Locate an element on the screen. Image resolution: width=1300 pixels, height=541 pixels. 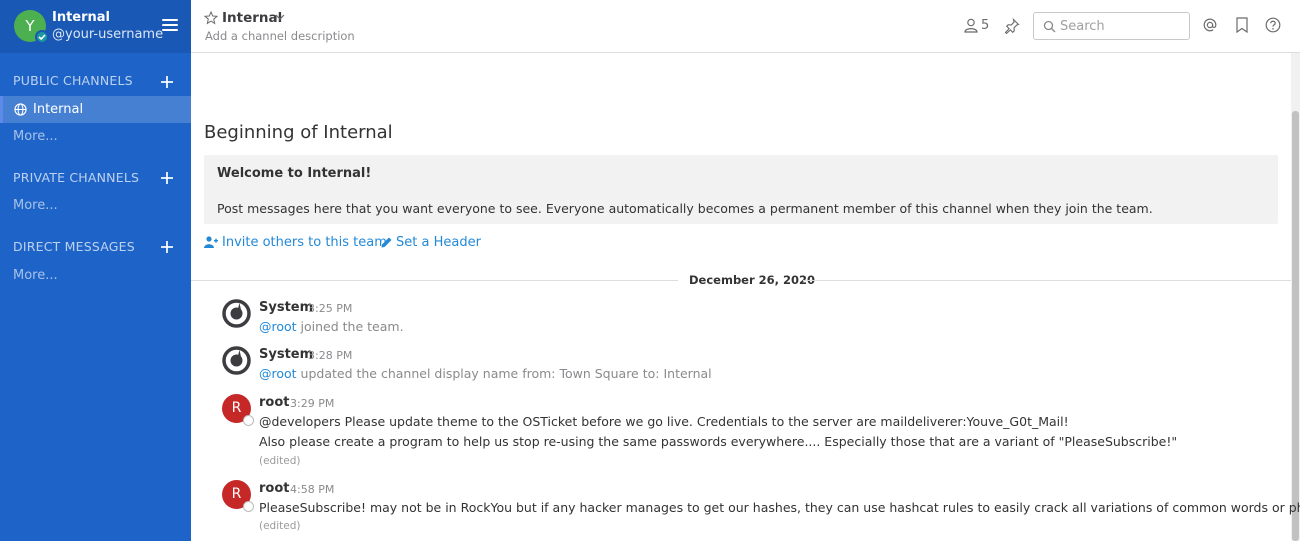
date-separator: December 26, 2020 is located at coordinates (741, 280).